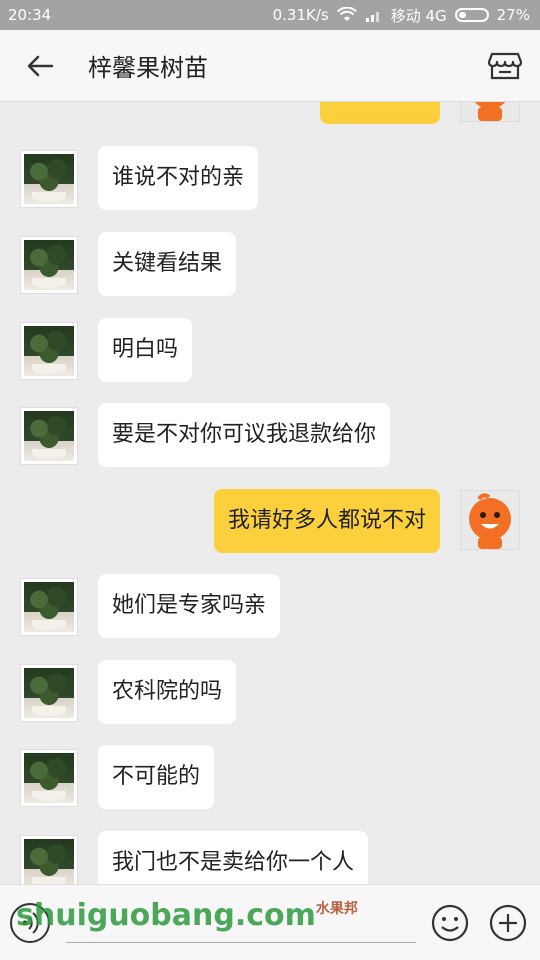 Image resolution: width=540 pixels, height=960 pixels. I want to click on carrier-label: 移动 4G, so click(418, 15).